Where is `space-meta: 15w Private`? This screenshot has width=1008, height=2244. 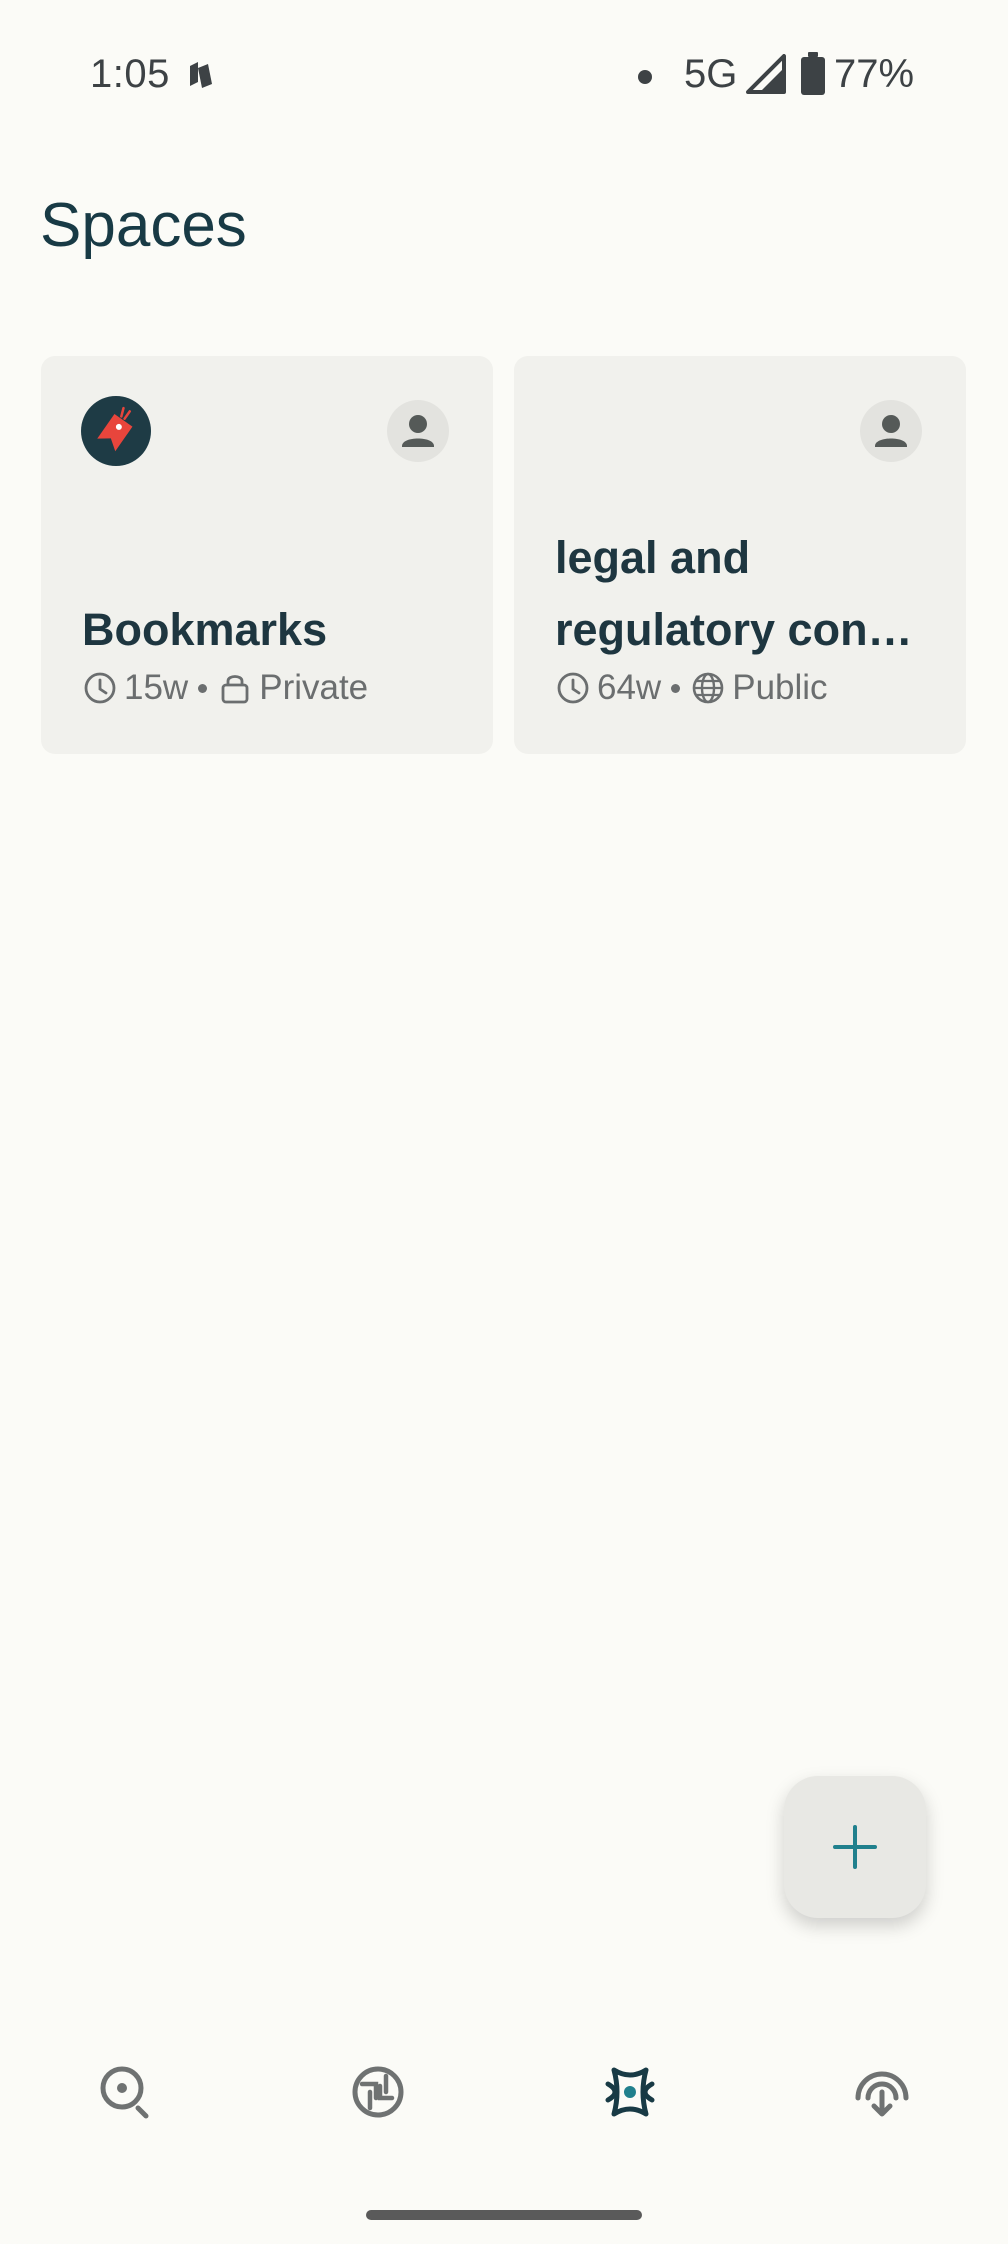 space-meta: 15w Private is located at coordinates (225, 688).